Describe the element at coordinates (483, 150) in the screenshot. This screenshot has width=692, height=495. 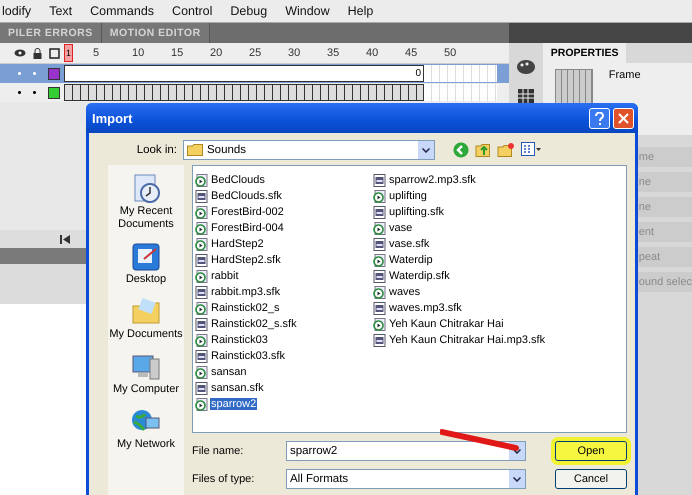
I see `up-folder-icon` at that location.